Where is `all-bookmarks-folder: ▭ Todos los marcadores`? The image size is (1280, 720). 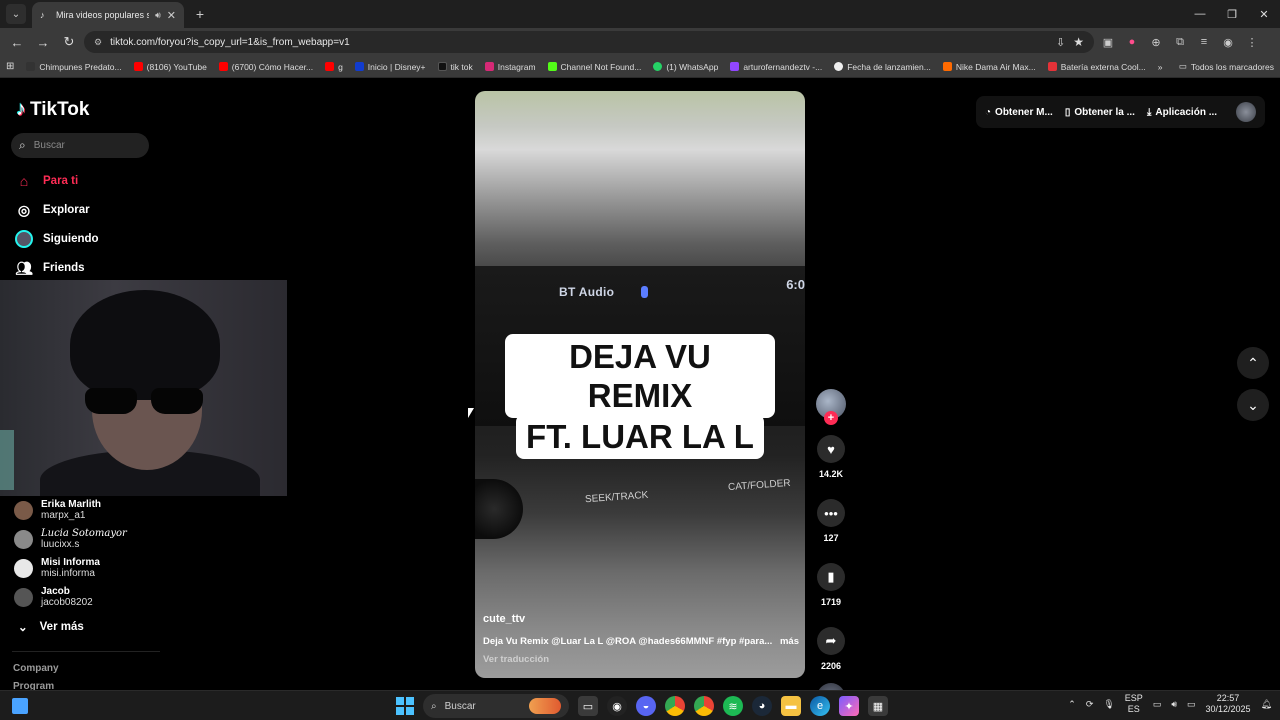
all-bookmarks-folder: ▭ Todos los marcadores is located at coordinates (1226, 66).